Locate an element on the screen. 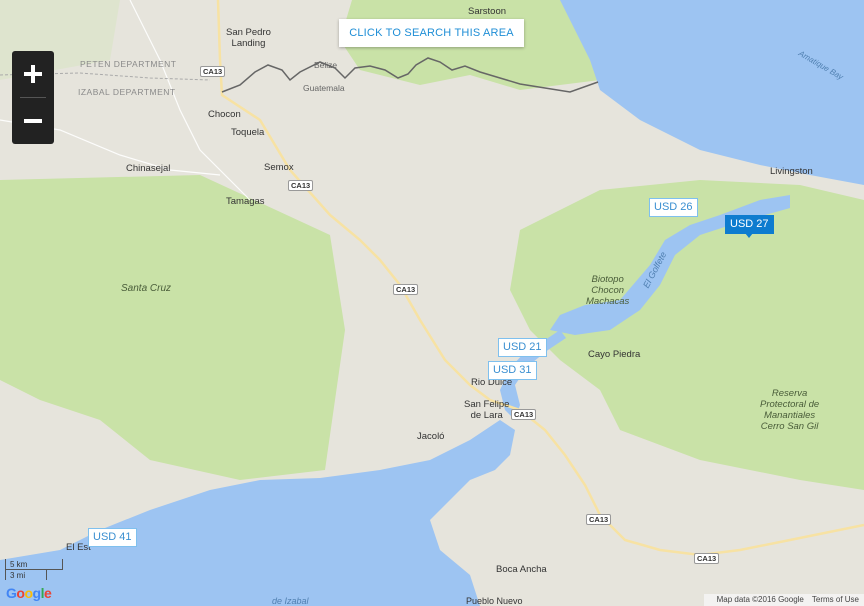 The height and width of the screenshot is (606, 864). search-this-area-button: CLICK TO SEARCH THIS AREA is located at coordinates (431, 33).